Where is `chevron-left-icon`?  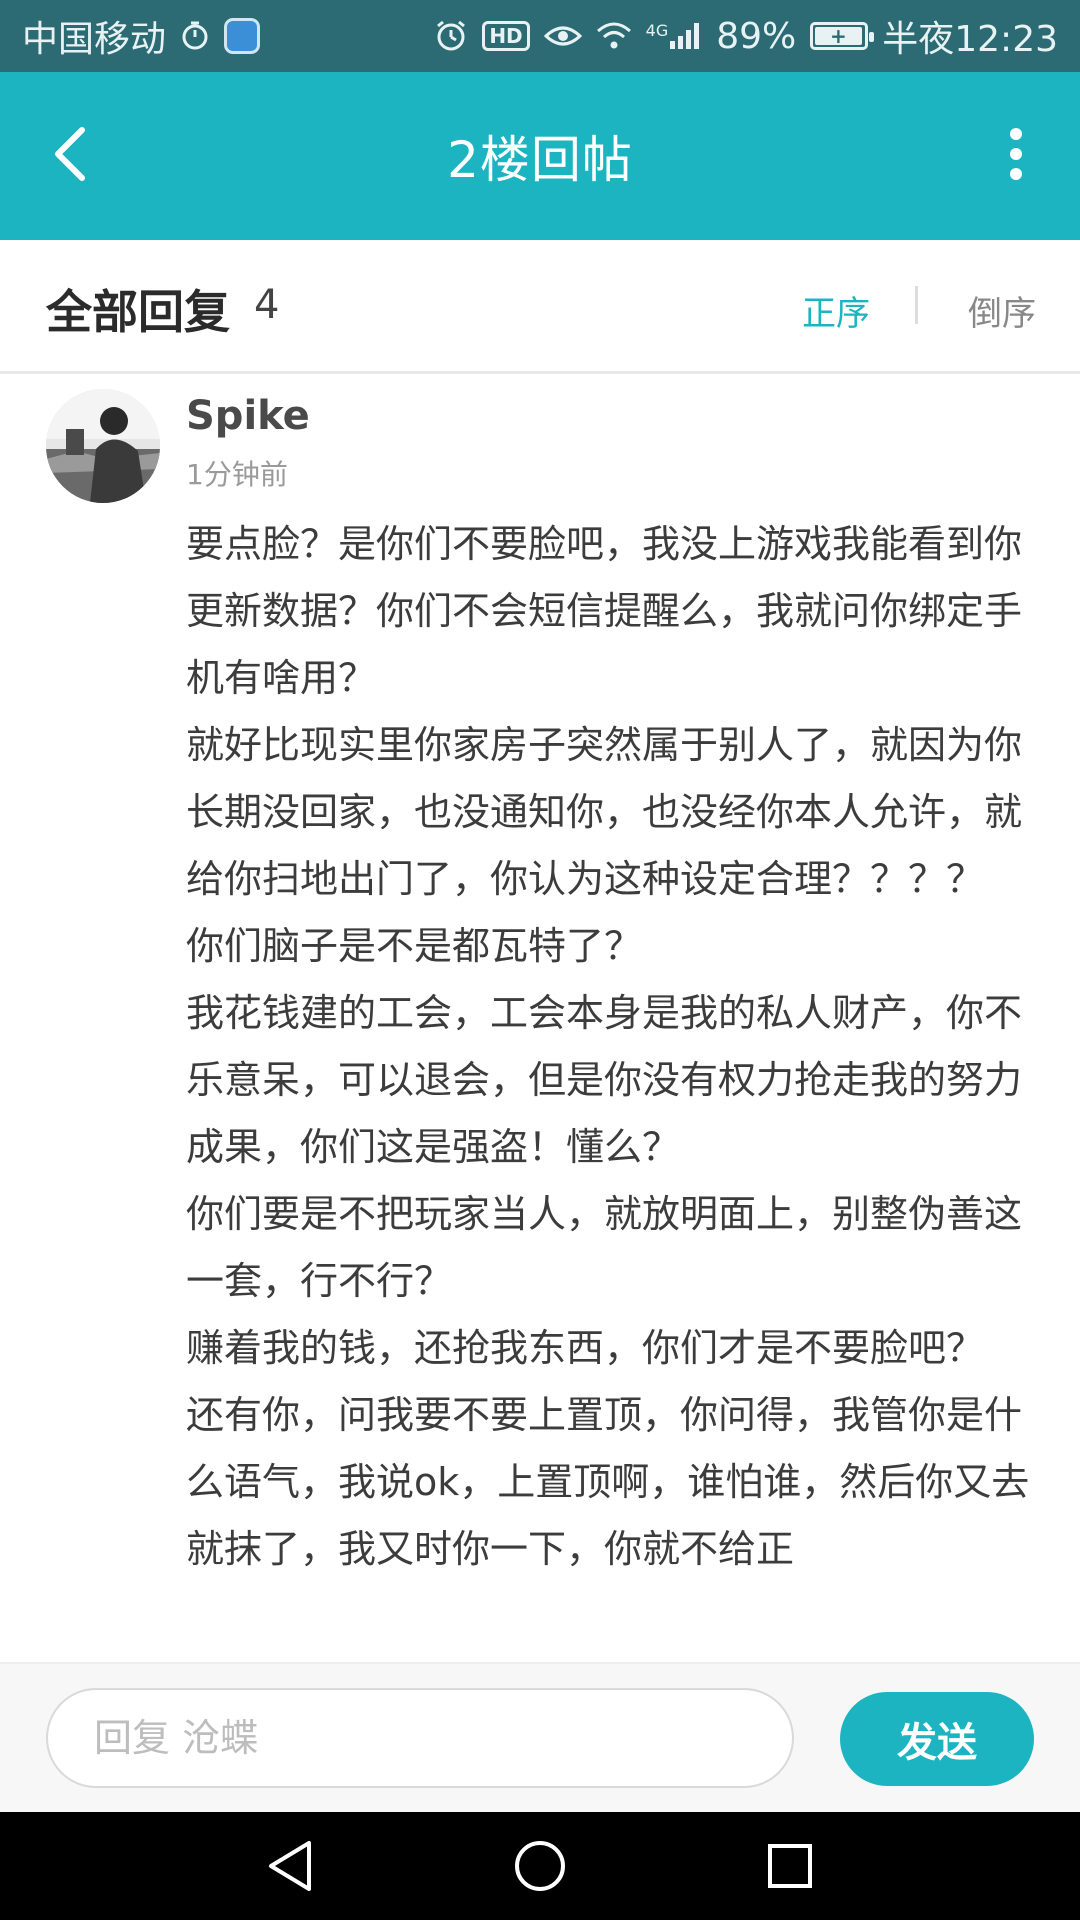
chevron-left-icon is located at coordinates (70, 154).